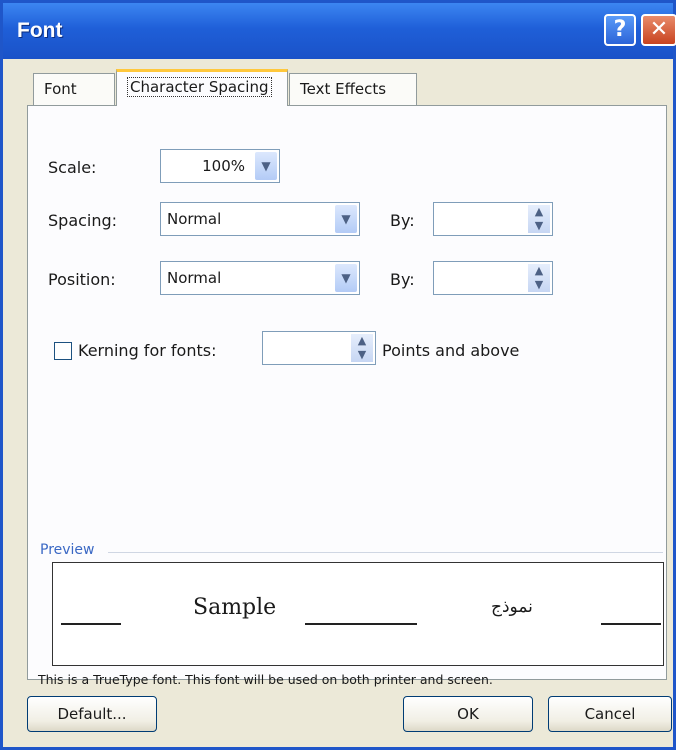 The width and height of the screenshot is (676, 750). What do you see at coordinates (451, 350) in the screenshot?
I see `kerning-suffix: Points and above` at bounding box center [451, 350].